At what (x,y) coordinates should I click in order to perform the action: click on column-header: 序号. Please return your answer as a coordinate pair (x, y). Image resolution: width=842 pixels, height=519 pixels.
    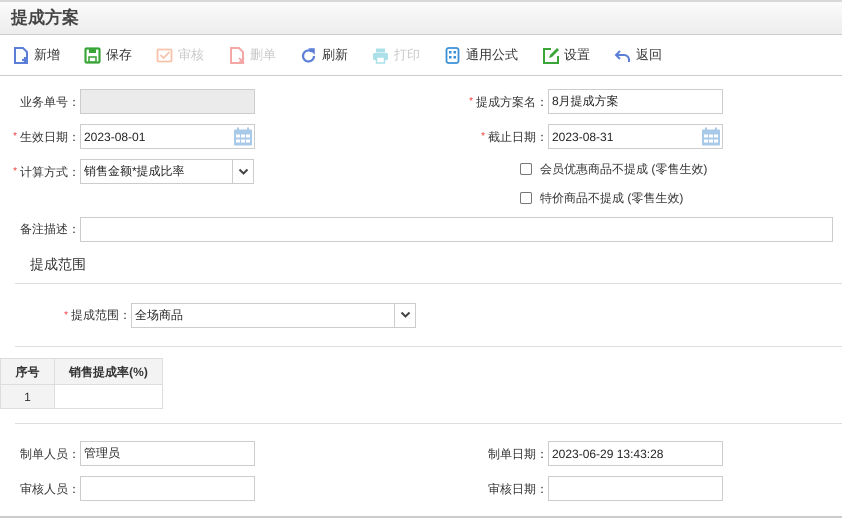
    Looking at the image, I should click on (27, 371).